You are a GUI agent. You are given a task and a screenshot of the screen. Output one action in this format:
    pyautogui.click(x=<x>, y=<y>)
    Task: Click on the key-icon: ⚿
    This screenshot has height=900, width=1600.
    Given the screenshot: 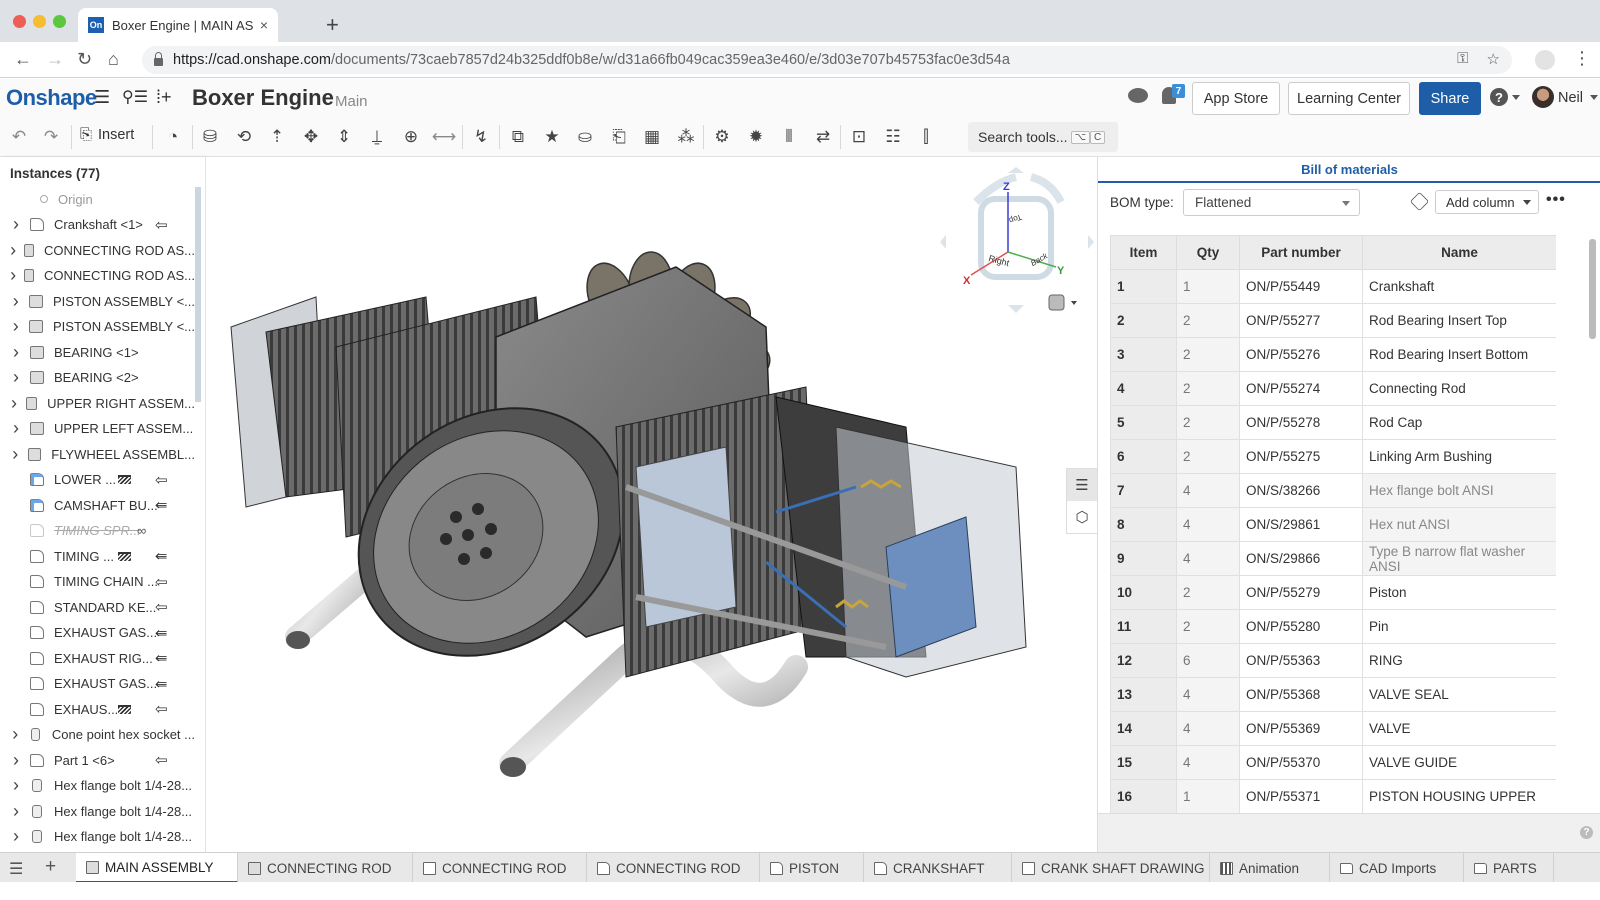 What is the action you would take?
    pyautogui.click(x=1462, y=59)
    